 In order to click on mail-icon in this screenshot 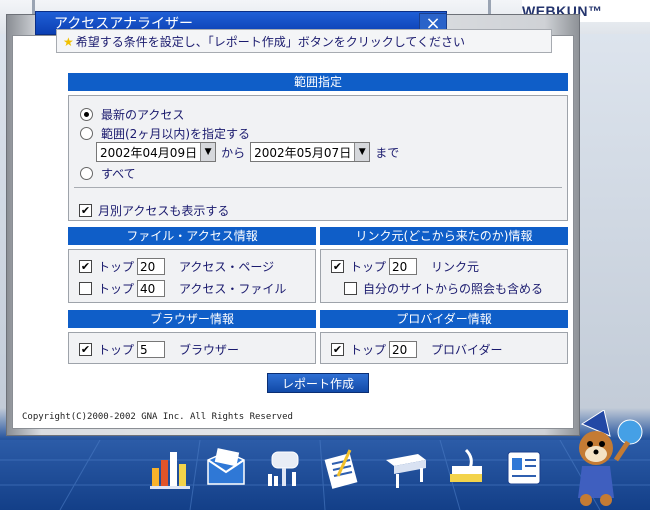, I will do `click(226, 469)`.